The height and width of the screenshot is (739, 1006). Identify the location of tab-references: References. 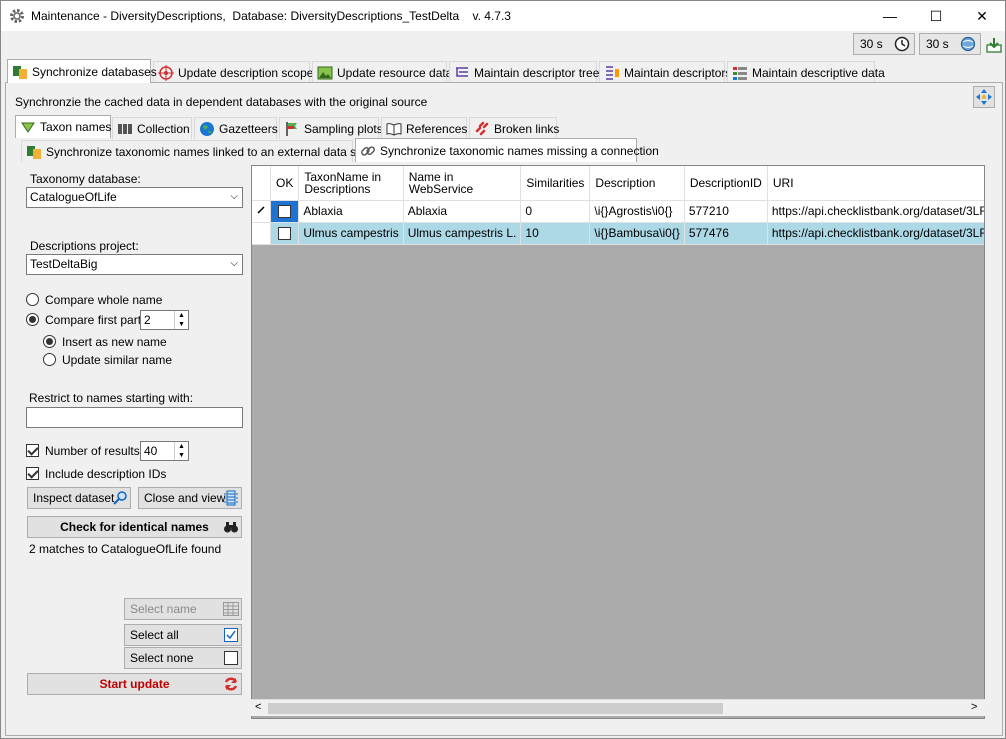
(424, 128).